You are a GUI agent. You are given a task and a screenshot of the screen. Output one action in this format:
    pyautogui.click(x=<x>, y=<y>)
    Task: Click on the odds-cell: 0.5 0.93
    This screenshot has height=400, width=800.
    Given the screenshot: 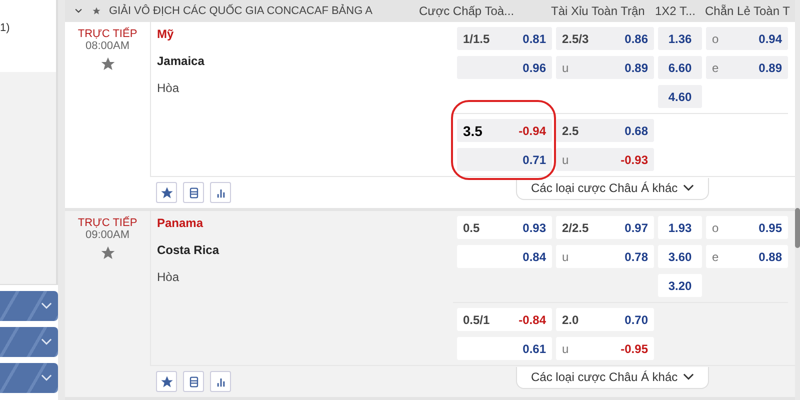 What is the action you would take?
    pyautogui.click(x=504, y=227)
    